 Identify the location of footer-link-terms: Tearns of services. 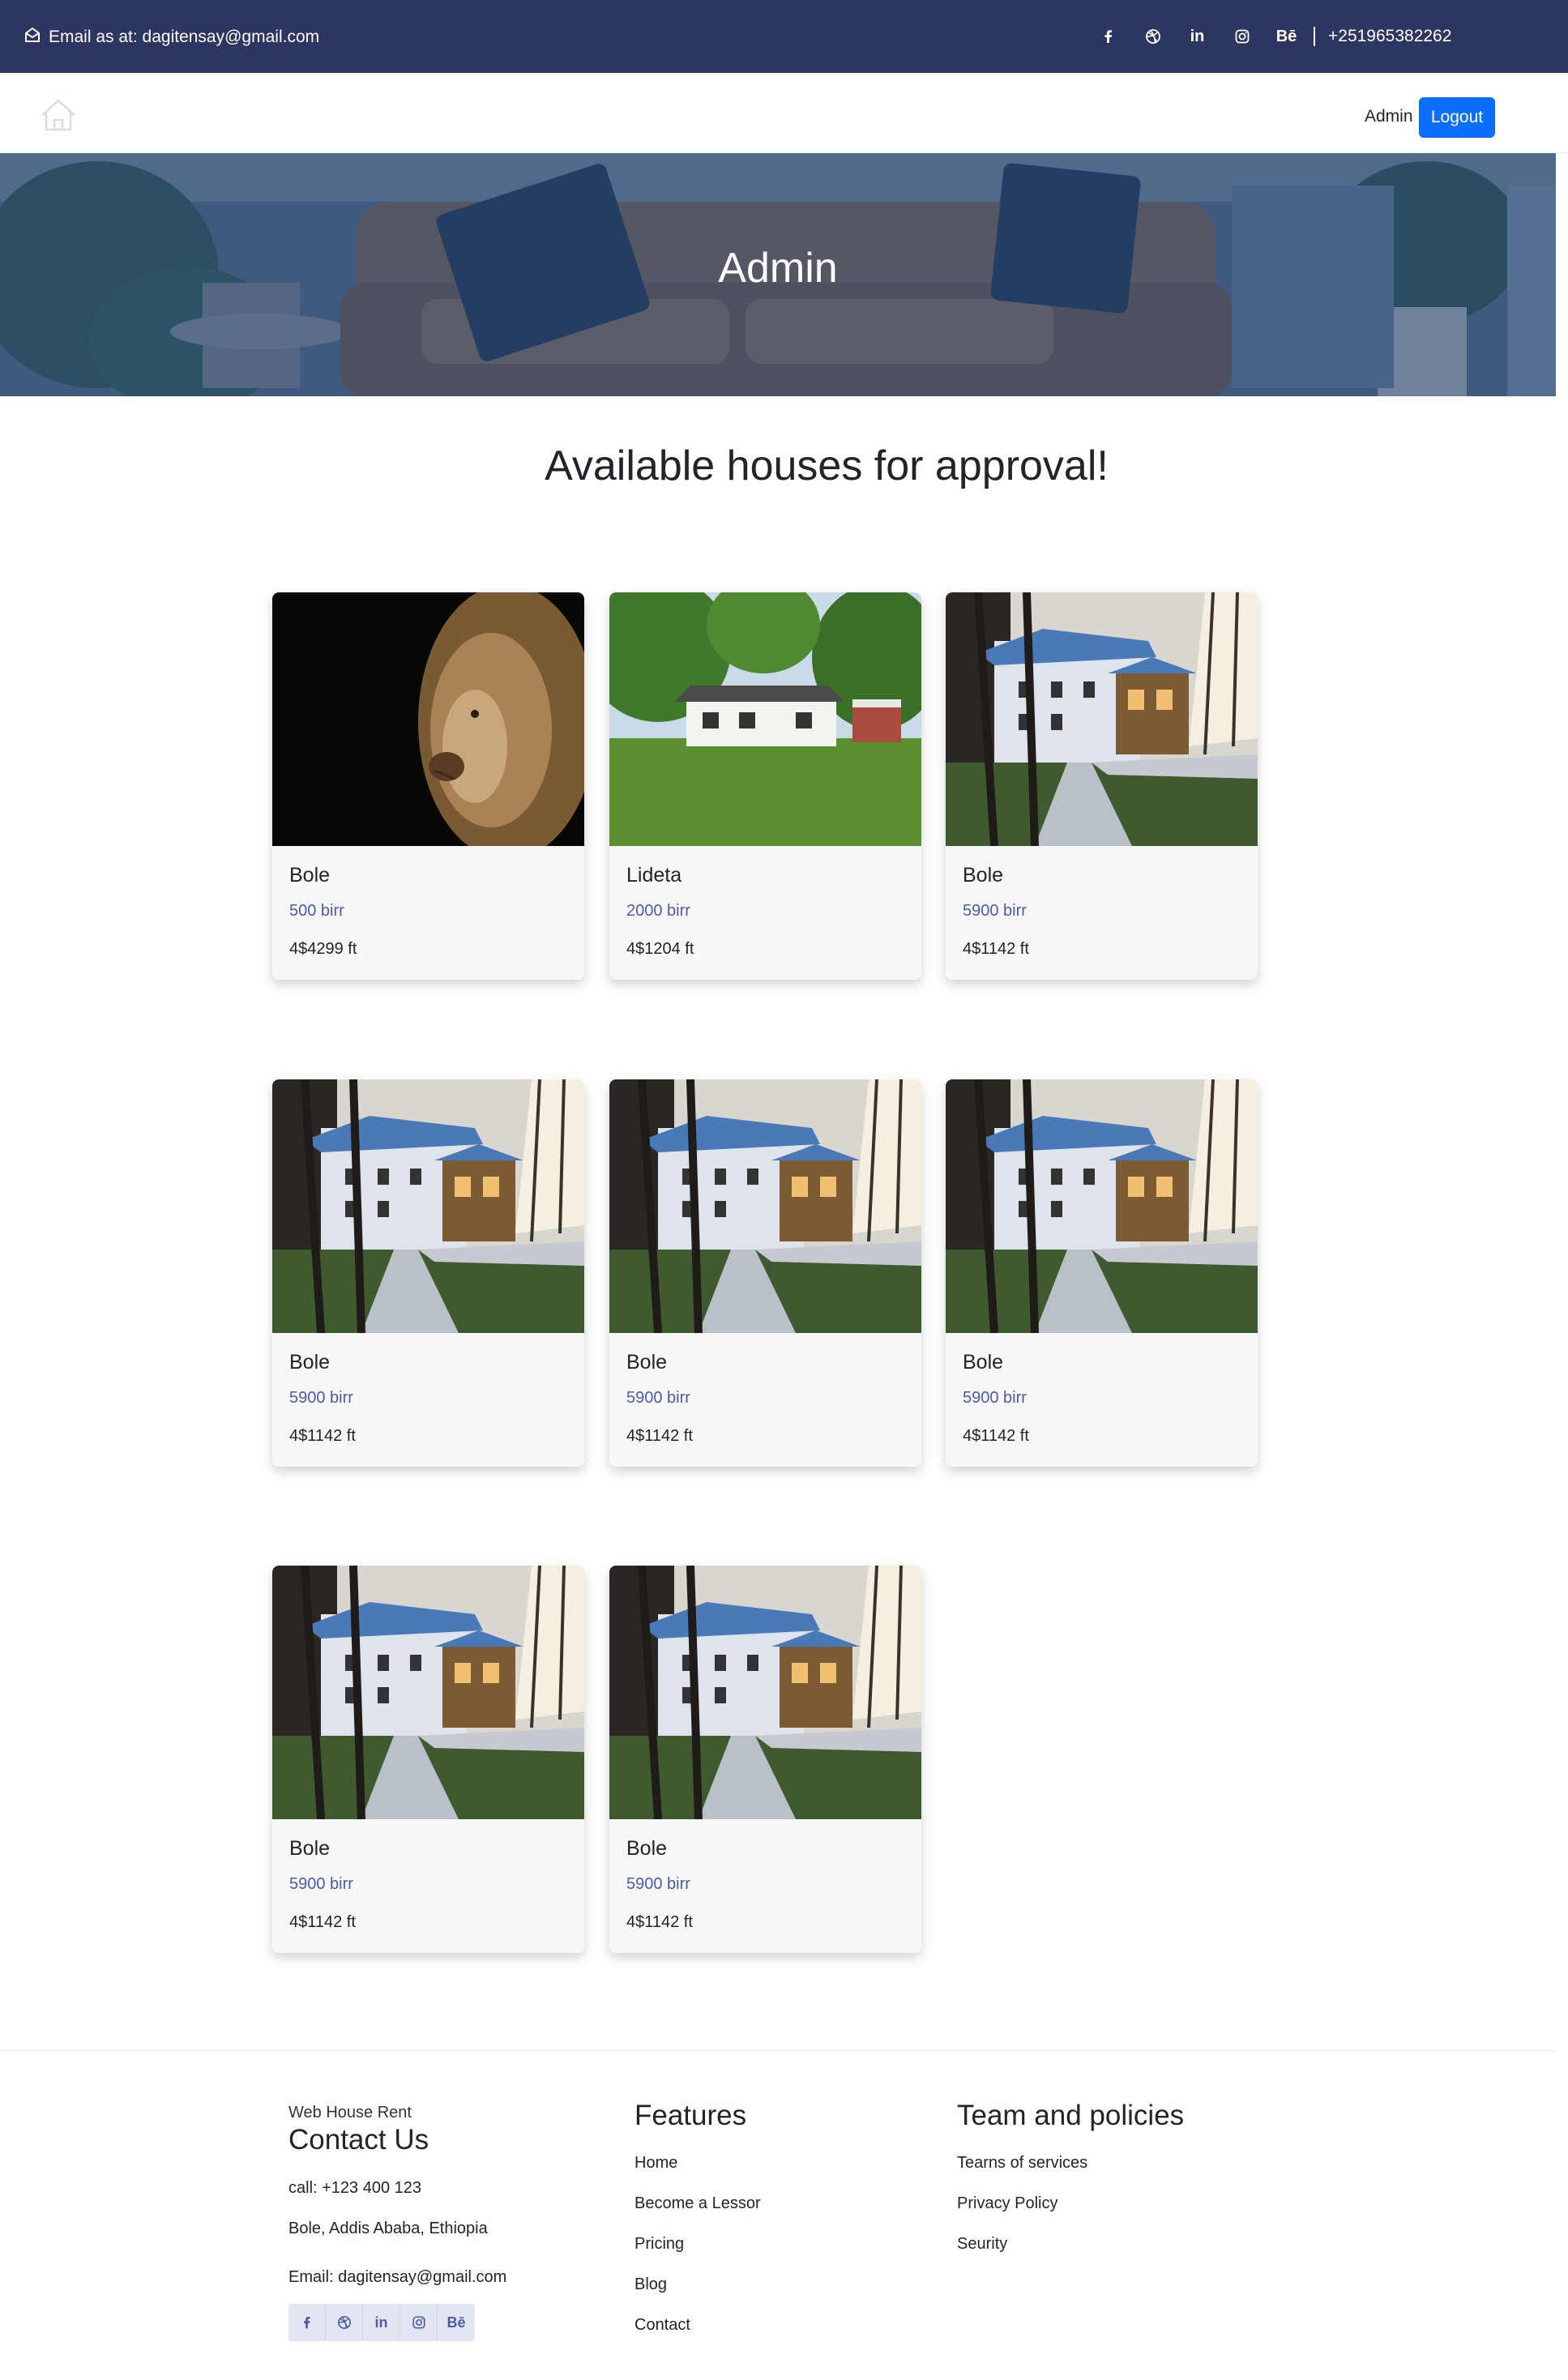
(1022, 2163).